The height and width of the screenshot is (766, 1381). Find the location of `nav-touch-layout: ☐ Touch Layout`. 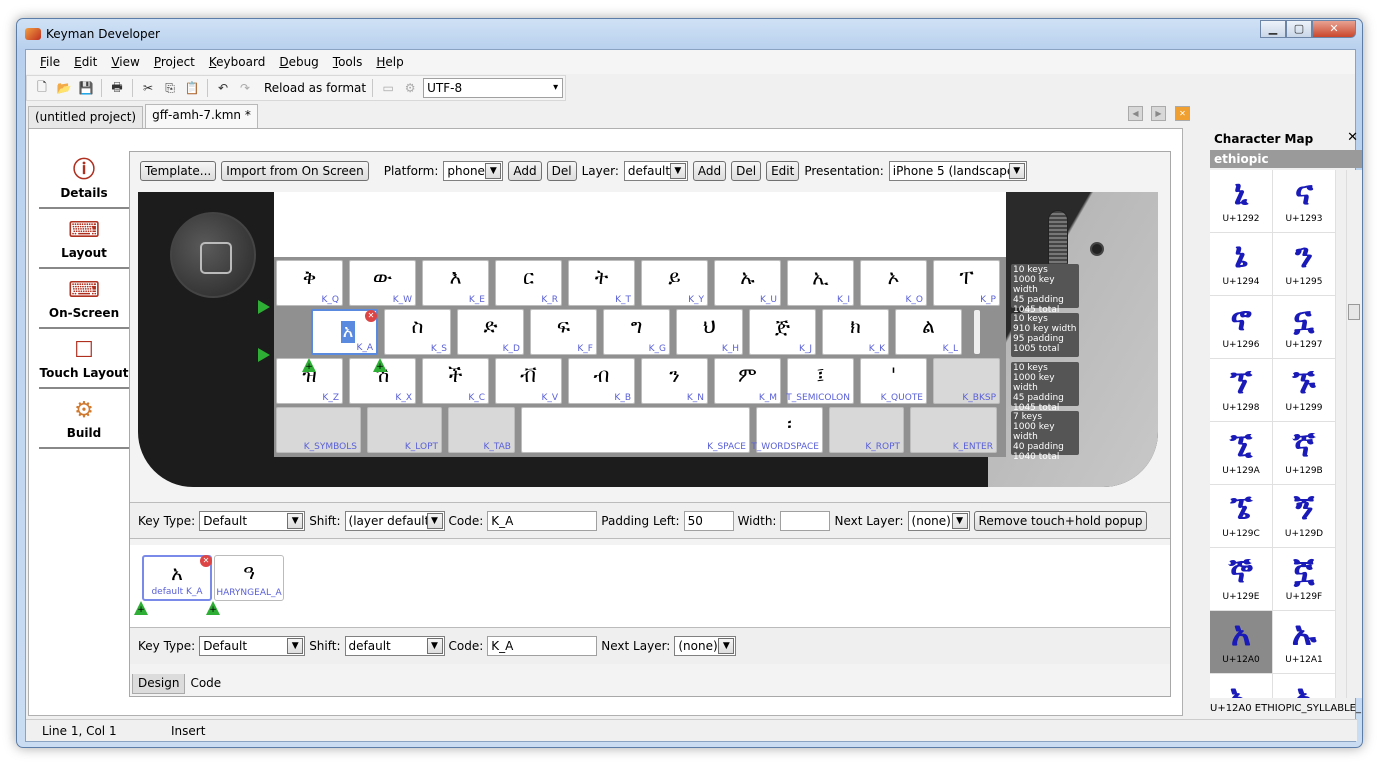

nav-touch-layout: ☐ Touch Layout is located at coordinates (84, 360).